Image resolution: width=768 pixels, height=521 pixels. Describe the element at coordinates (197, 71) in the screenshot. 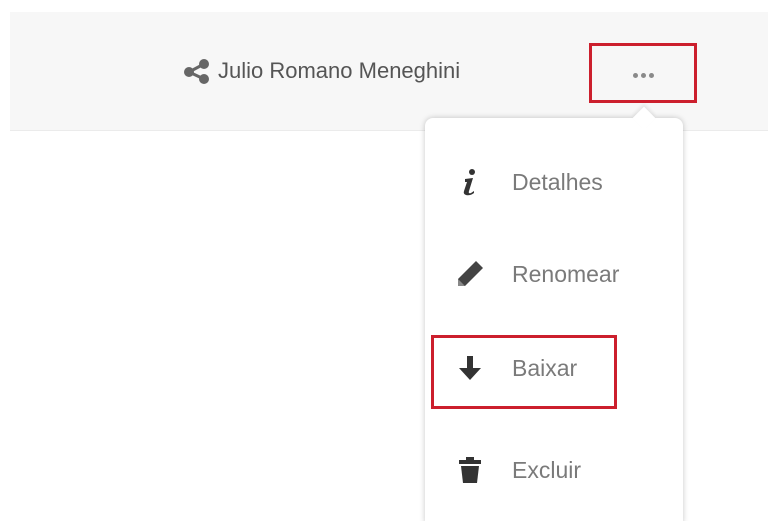

I see `share-icon` at that location.